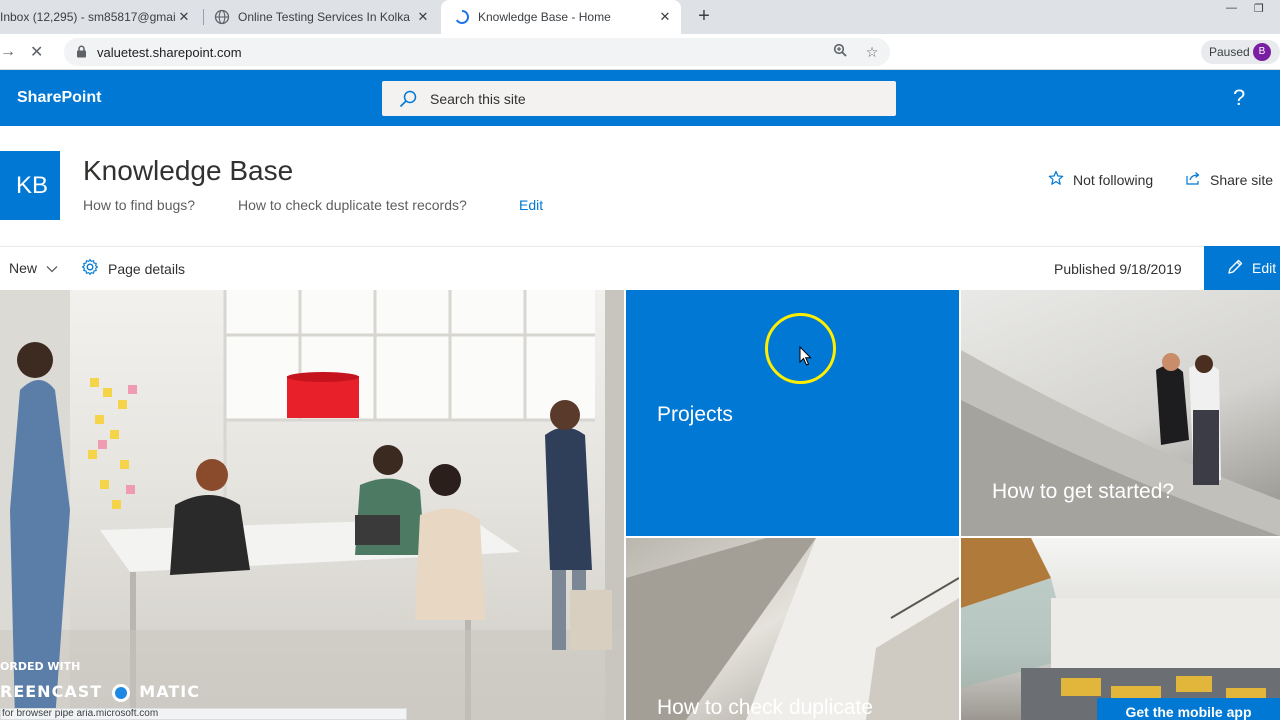  What do you see at coordinates (1239, 98) in the screenshot?
I see `help-icon: ?` at bounding box center [1239, 98].